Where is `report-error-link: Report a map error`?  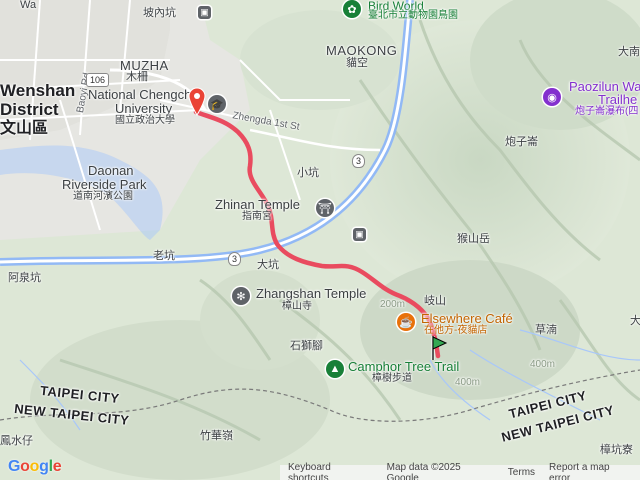 report-error-link: Report a map error is located at coordinates (590, 471).